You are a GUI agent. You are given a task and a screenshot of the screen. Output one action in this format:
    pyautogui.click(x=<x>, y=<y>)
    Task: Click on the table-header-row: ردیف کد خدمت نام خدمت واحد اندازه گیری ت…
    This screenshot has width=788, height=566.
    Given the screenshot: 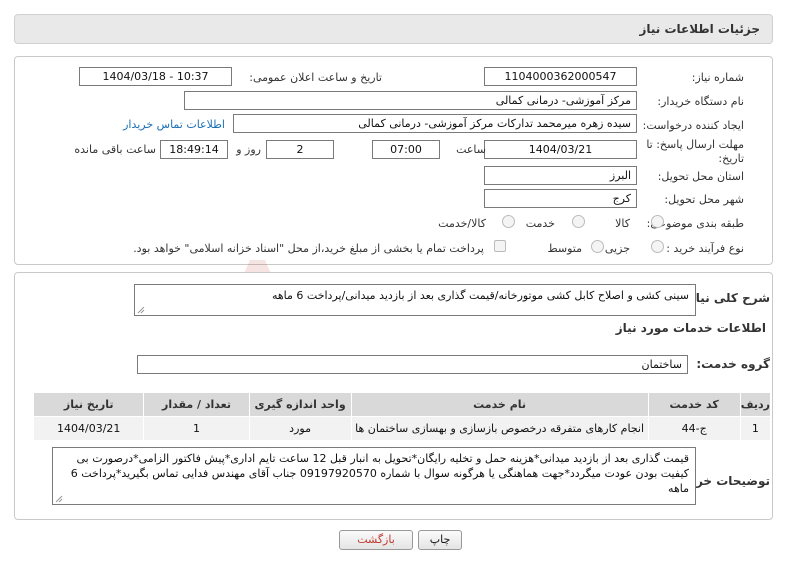 What is the action you would take?
    pyautogui.click(x=402, y=404)
    